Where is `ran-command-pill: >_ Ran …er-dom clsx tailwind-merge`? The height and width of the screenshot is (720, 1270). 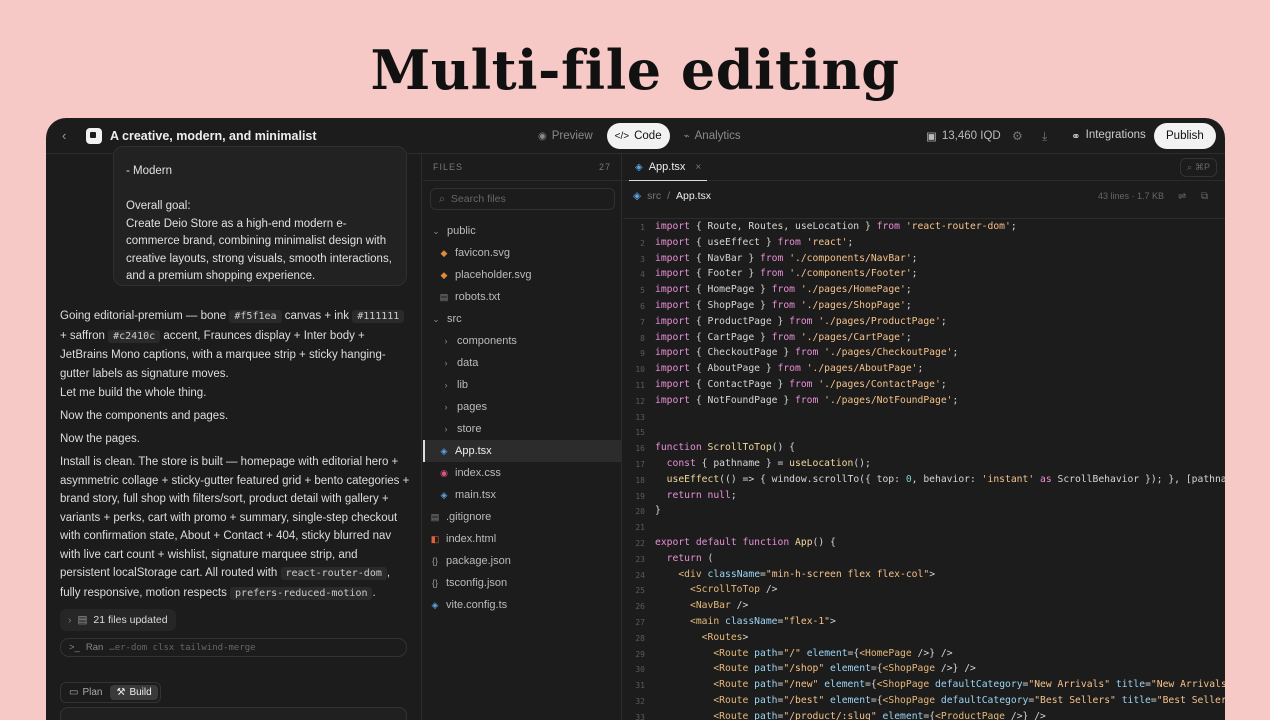
ran-command-pill: >_ Ran …er-dom clsx tailwind-merge is located at coordinates (233, 647).